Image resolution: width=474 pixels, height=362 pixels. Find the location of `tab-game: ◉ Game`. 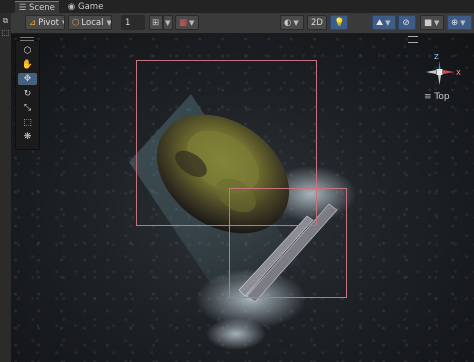

tab-game: ◉ Game is located at coordinates (85, 7).